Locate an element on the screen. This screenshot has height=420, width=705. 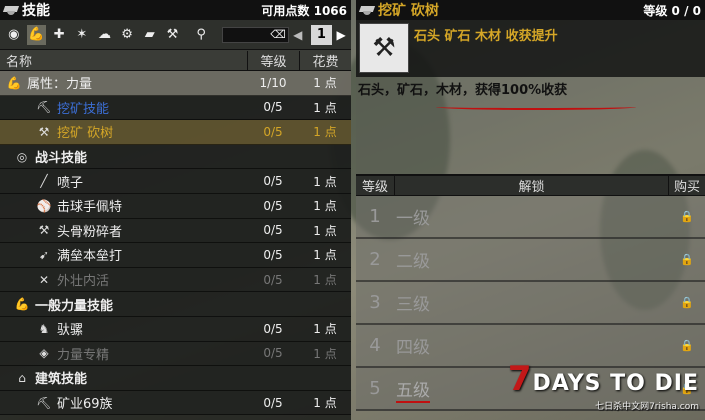
level-name: 四级 is located at coordinates (413, 348).